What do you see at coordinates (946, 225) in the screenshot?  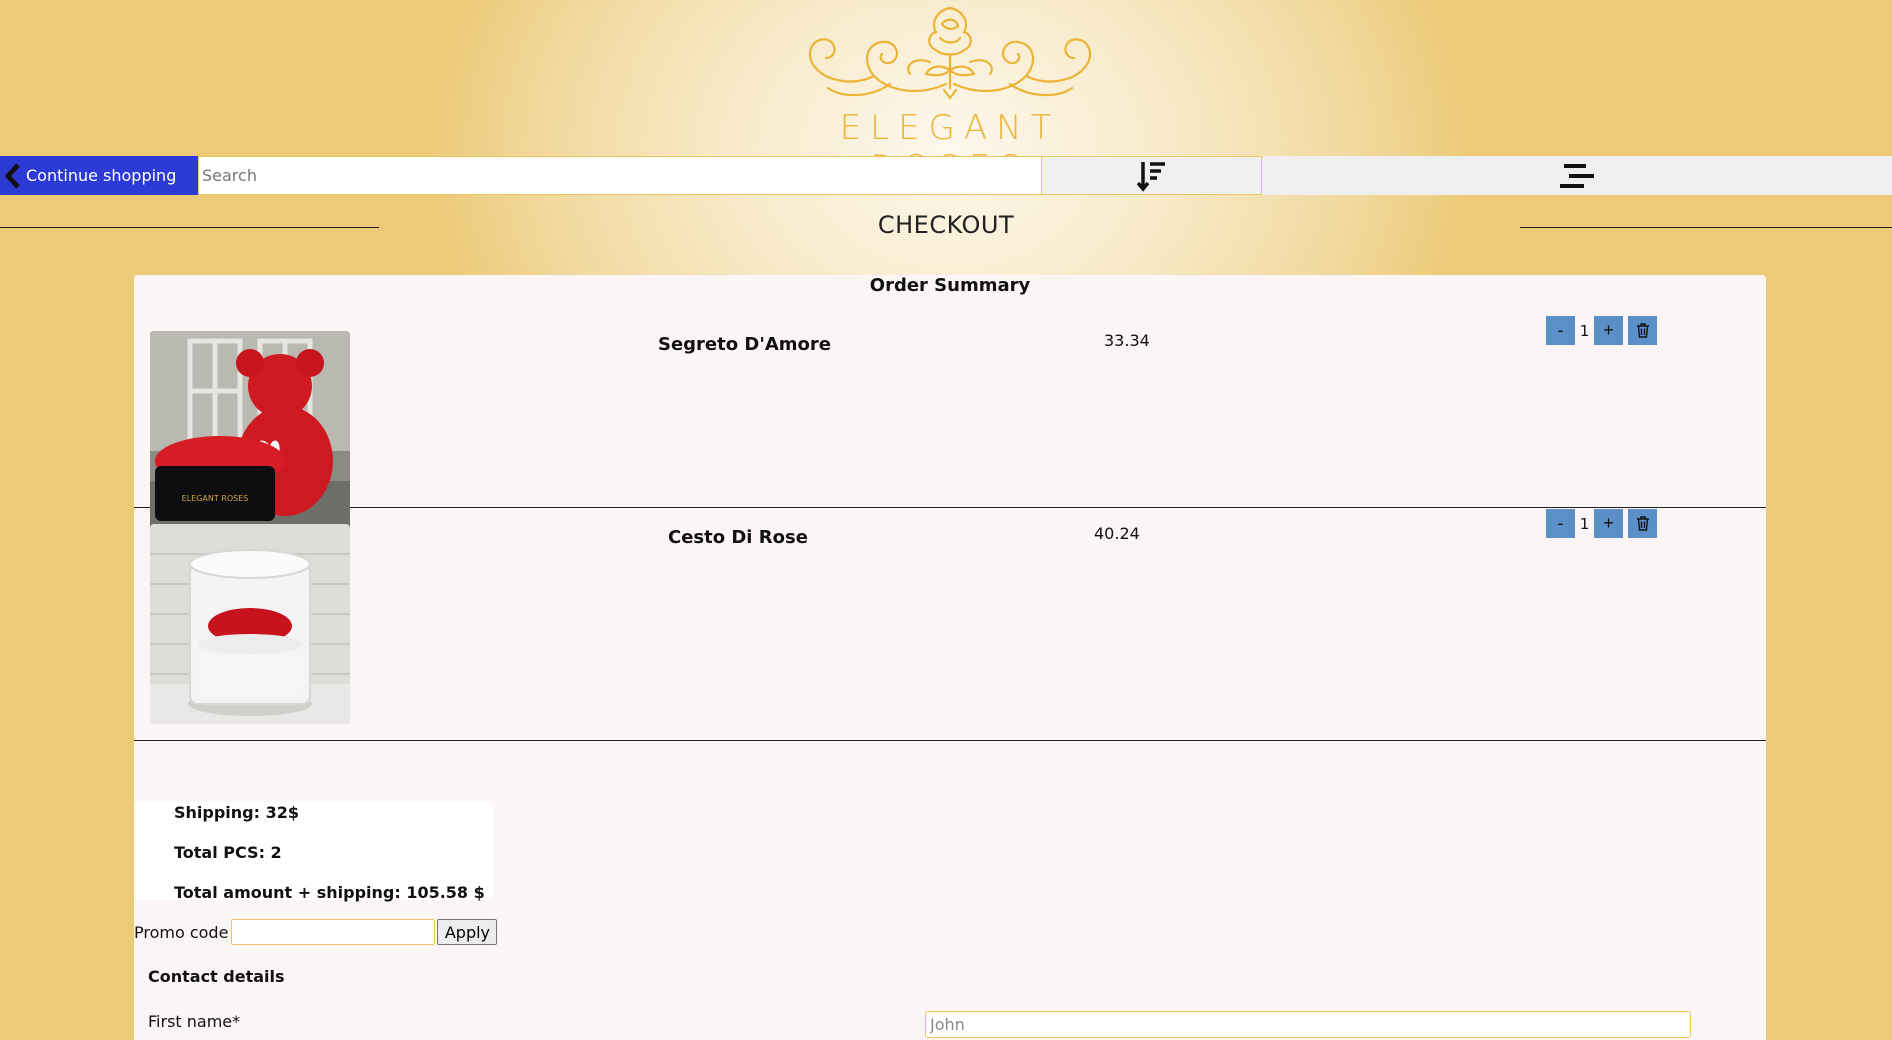 I see `page-title: CHECKOUT` at bounding box center [946, 225].